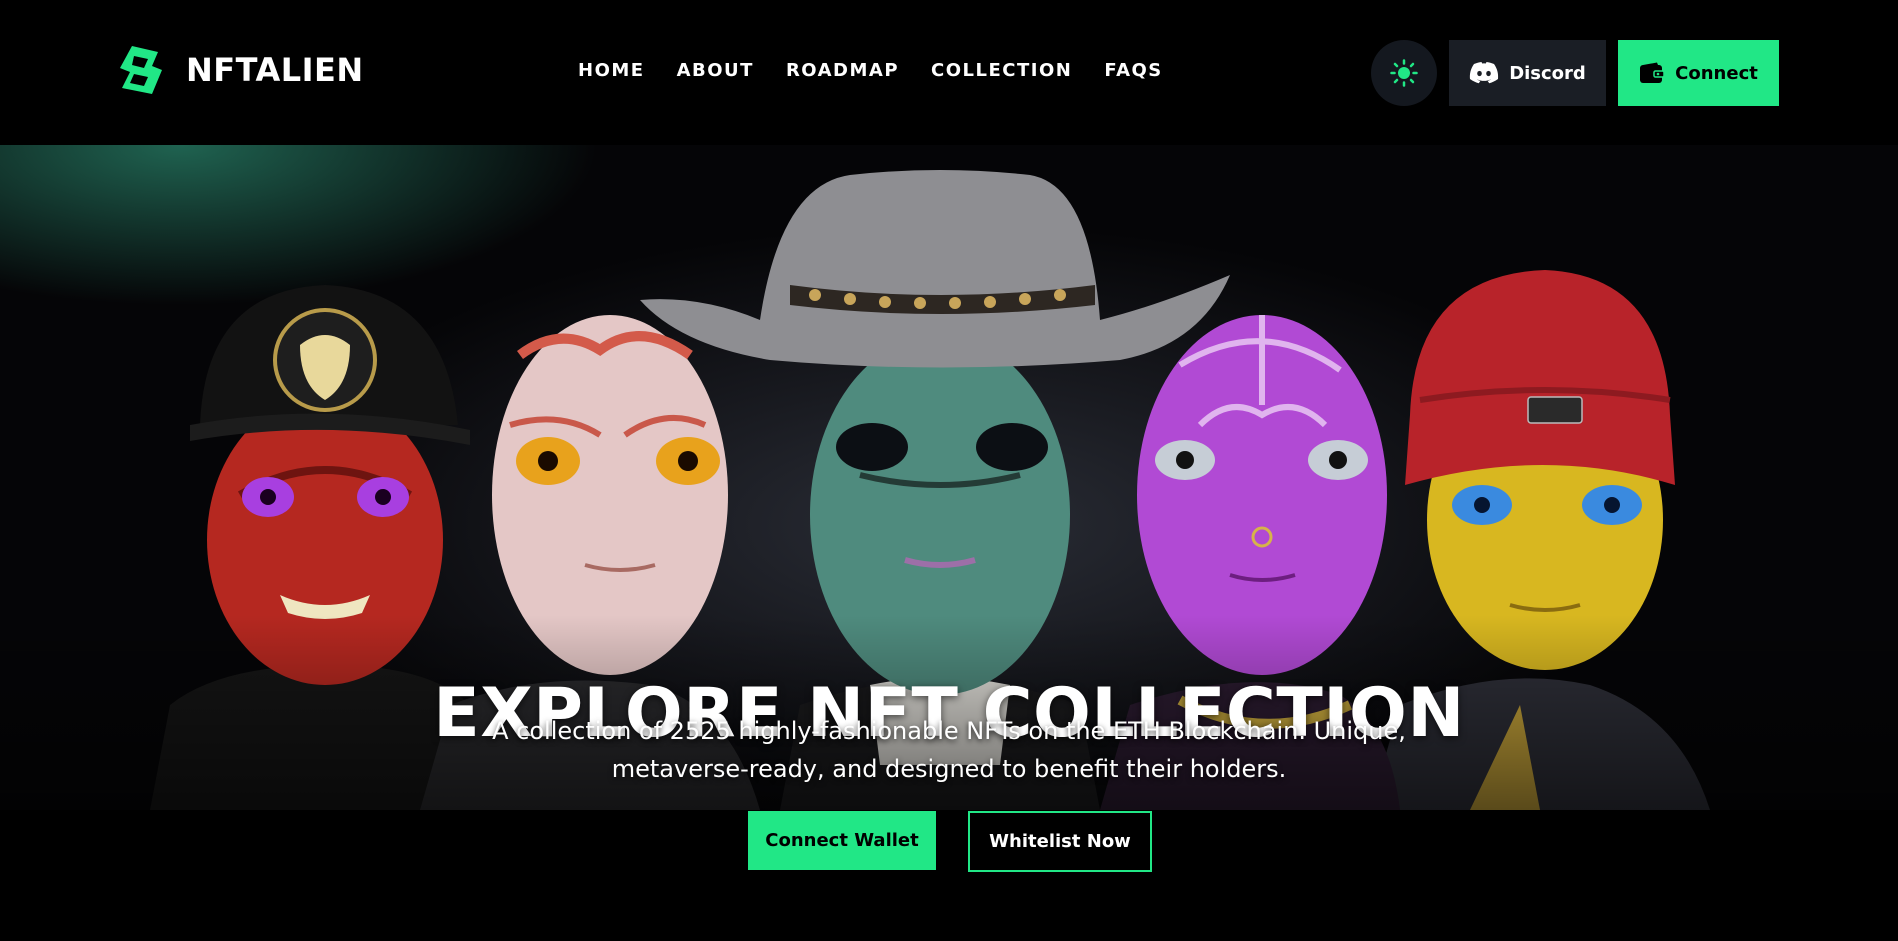  What do you see at coordinates (1484, 73) in the screenshot?
I see `discord-icon` at bounding box center [1484, 73].